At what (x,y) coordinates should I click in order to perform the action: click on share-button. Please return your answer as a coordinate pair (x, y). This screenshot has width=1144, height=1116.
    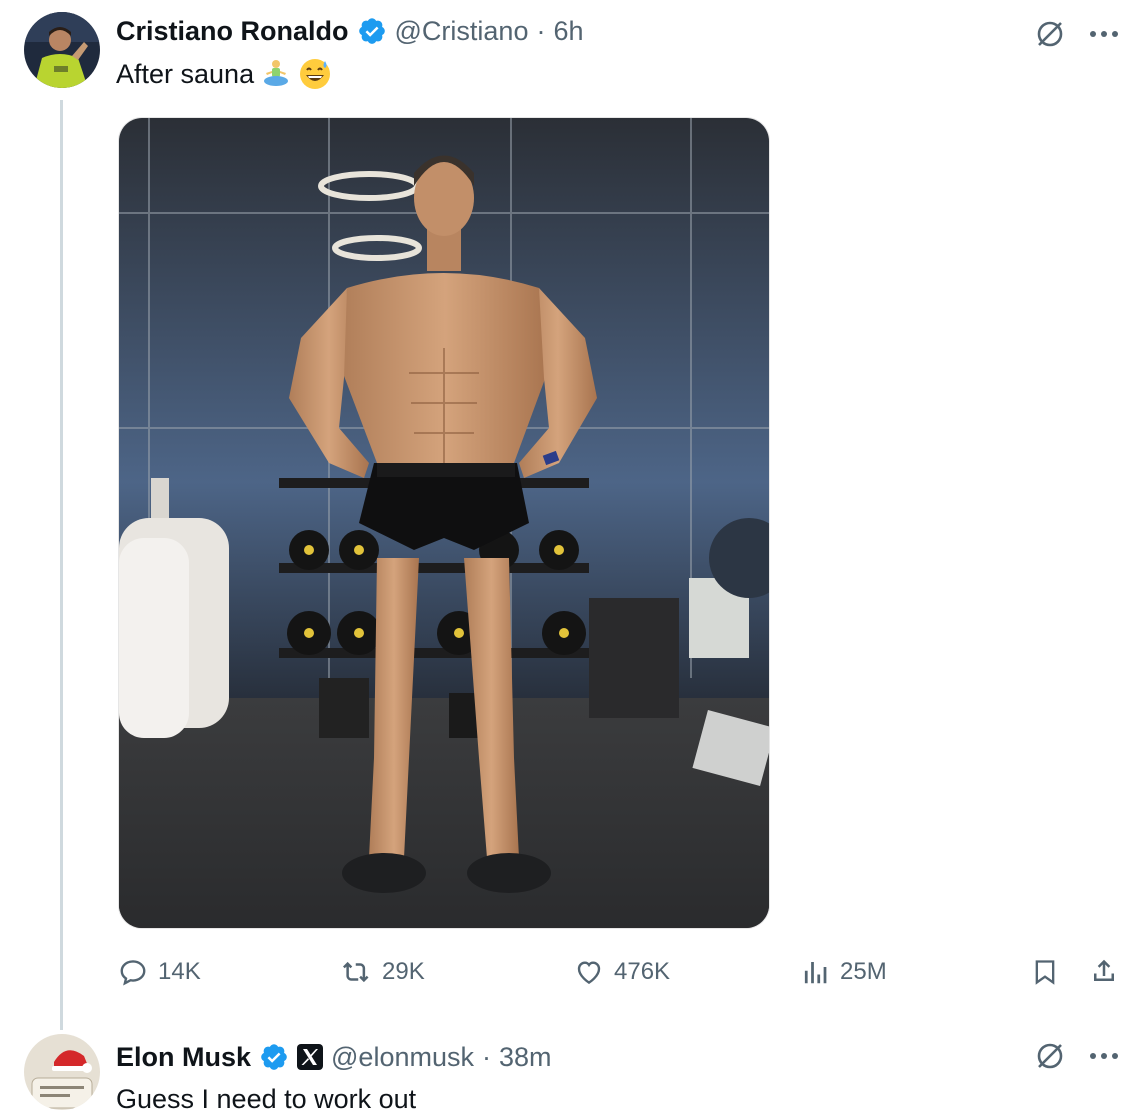
    Looking at the image, I should click on (1104, 971).